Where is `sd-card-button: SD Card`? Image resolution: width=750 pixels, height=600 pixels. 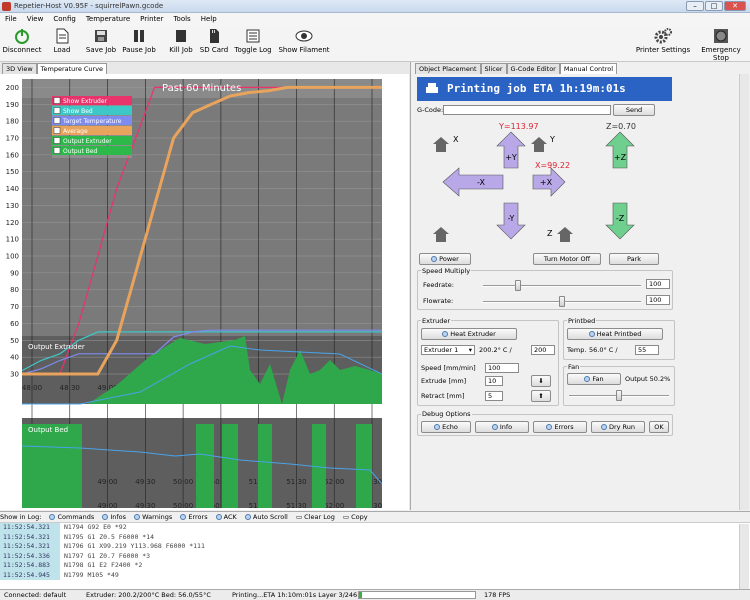 sd-card-button: SD Card is located at coordinates (214, 41).